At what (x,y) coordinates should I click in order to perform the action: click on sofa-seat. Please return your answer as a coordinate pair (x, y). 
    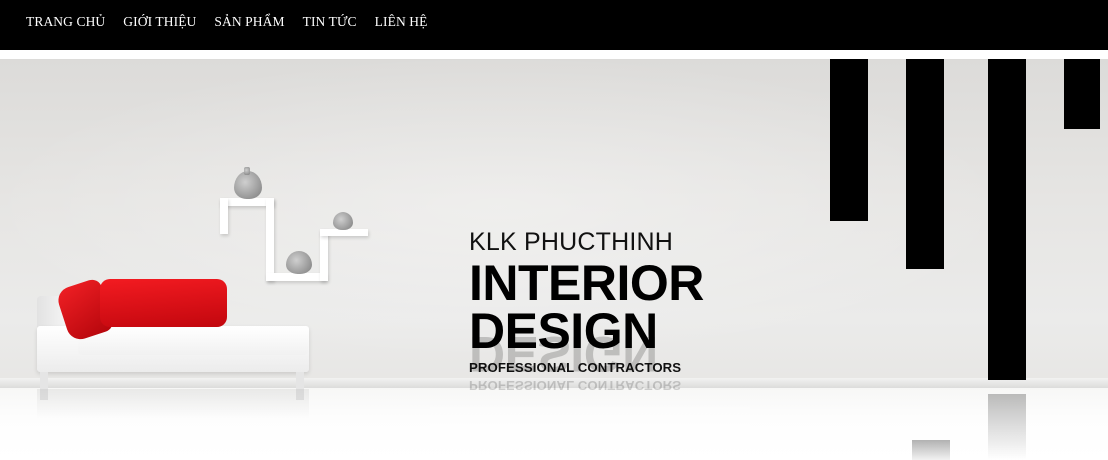
    Looking at the image, I should click on (193, 341).